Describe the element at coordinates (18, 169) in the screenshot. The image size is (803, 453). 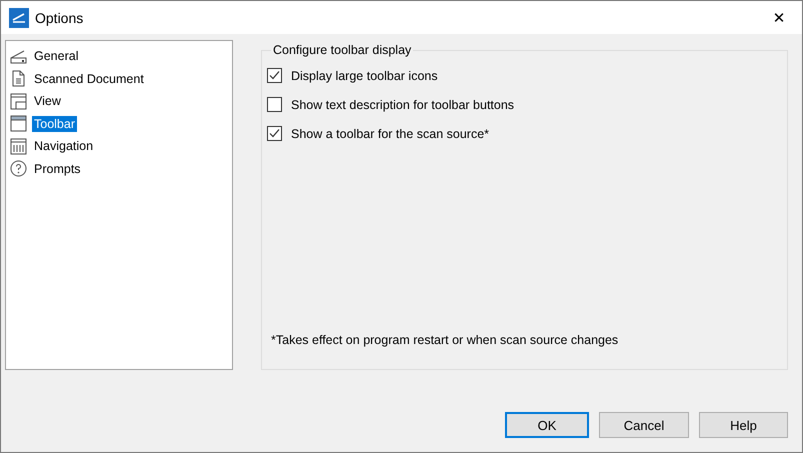
I see `help-icon` at that location.